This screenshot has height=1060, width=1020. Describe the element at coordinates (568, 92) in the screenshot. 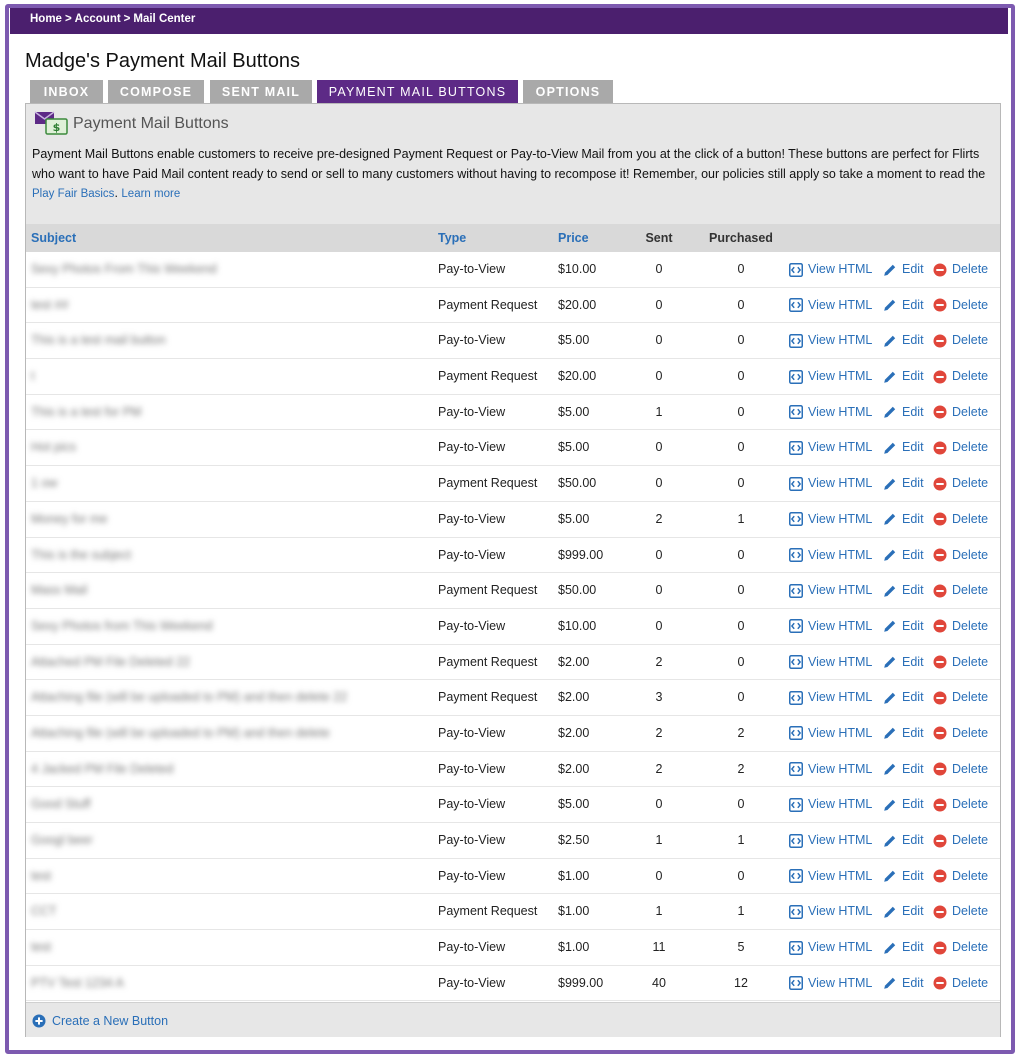

I see `tab-options: OPTIONS` at that location.